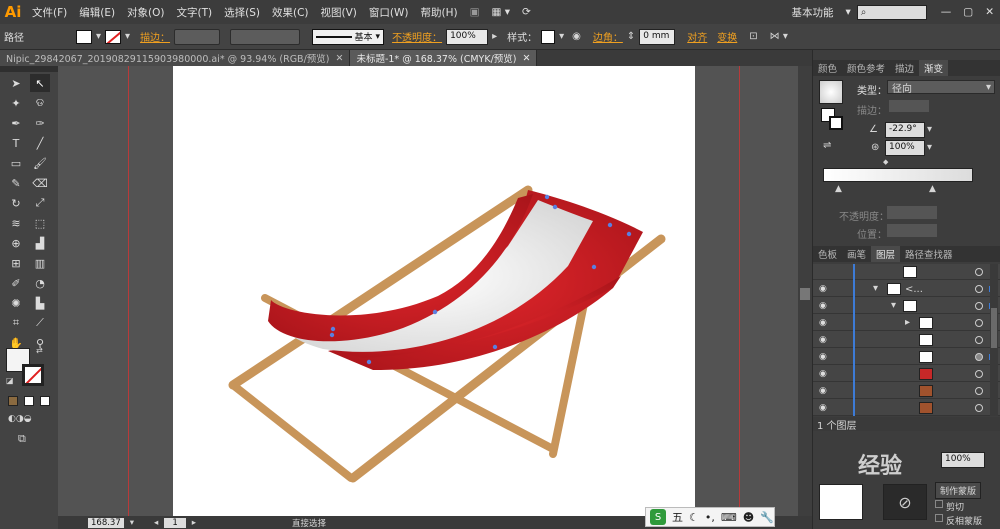 This screenshot has width=1000, height=529. I want to click on paintbrush-tool-icon: 🖌, so click(40, 163).